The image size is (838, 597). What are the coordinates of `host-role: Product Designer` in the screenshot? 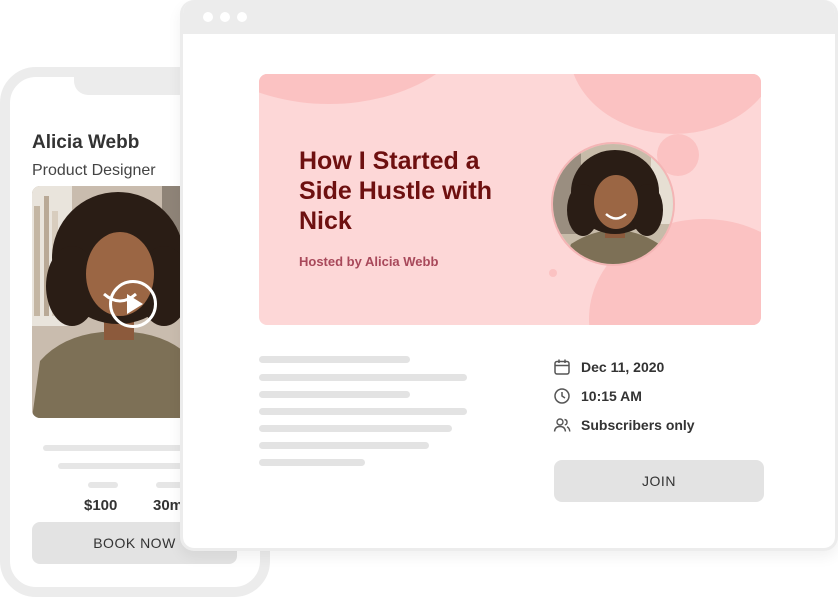 It's located at (94, 170).